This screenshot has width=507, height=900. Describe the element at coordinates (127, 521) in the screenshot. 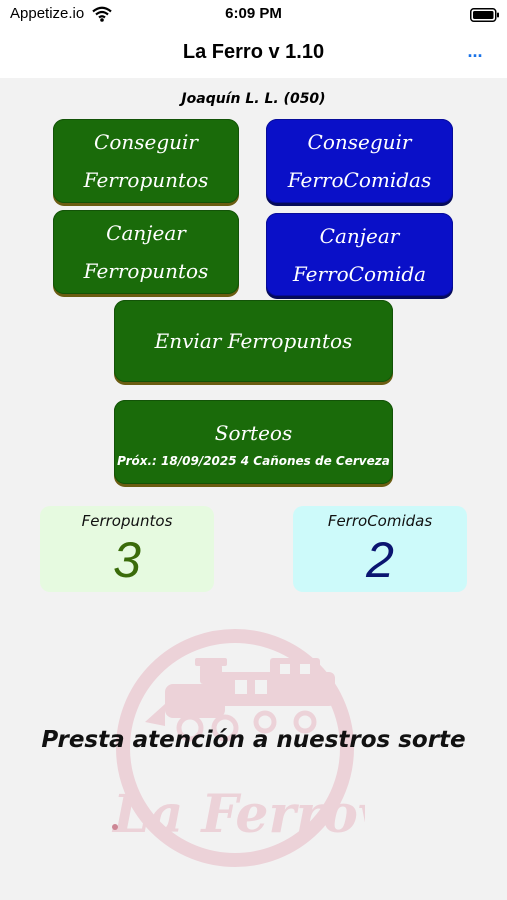

I see `ferropuntos-label: Ferropuntos` at that location.